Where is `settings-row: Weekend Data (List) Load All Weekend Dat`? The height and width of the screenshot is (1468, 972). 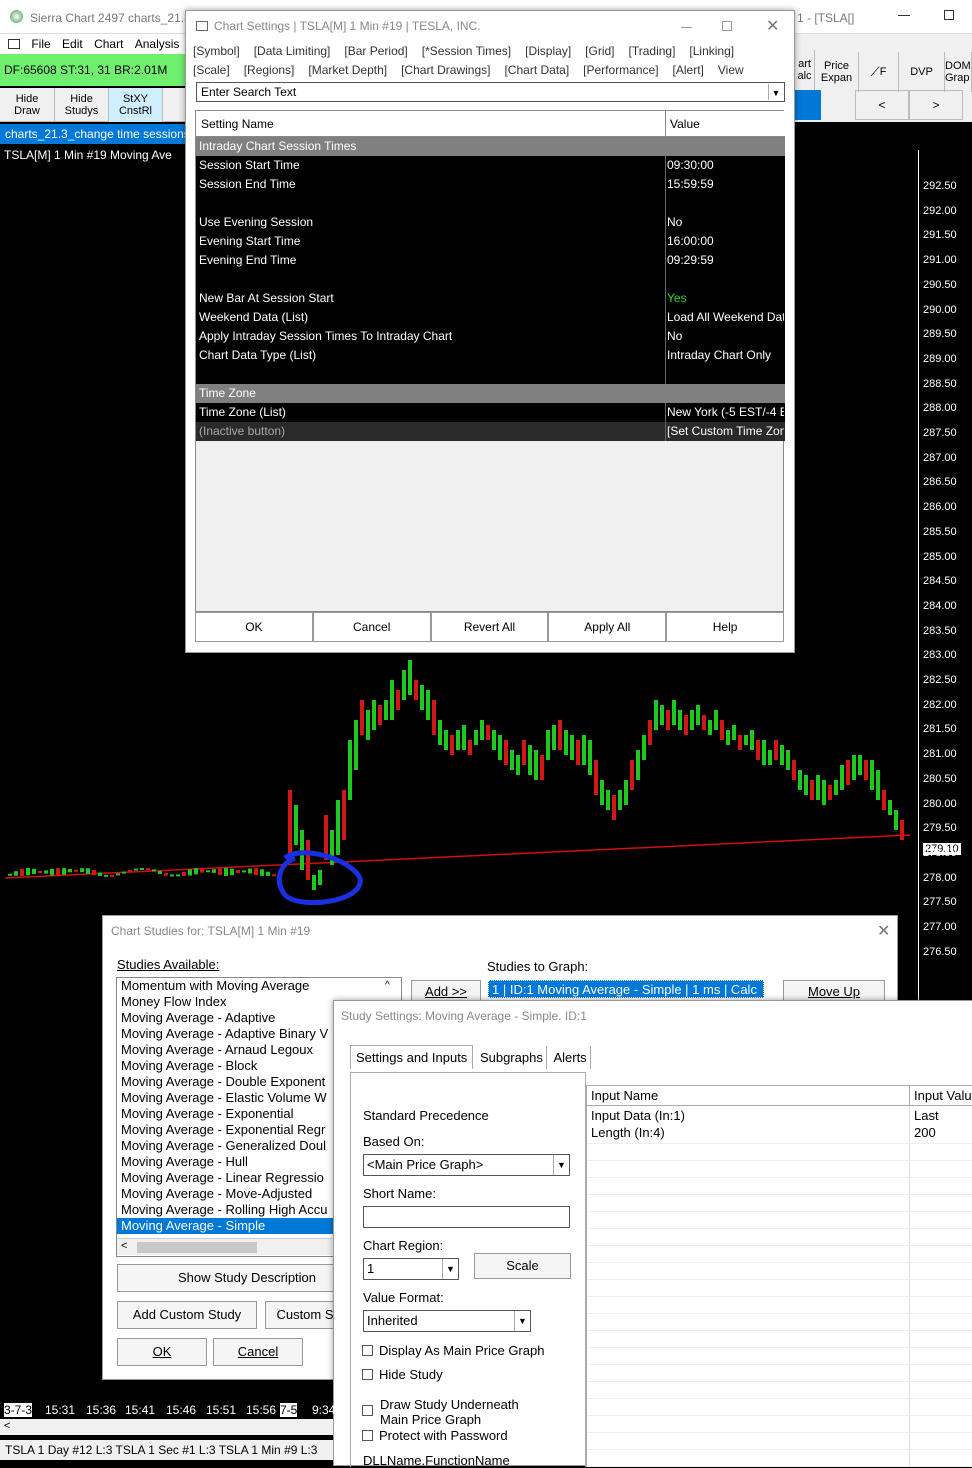
settings-row: Weekend Data (List) Load All Weekend Dat is located at coordinates (490, 317).